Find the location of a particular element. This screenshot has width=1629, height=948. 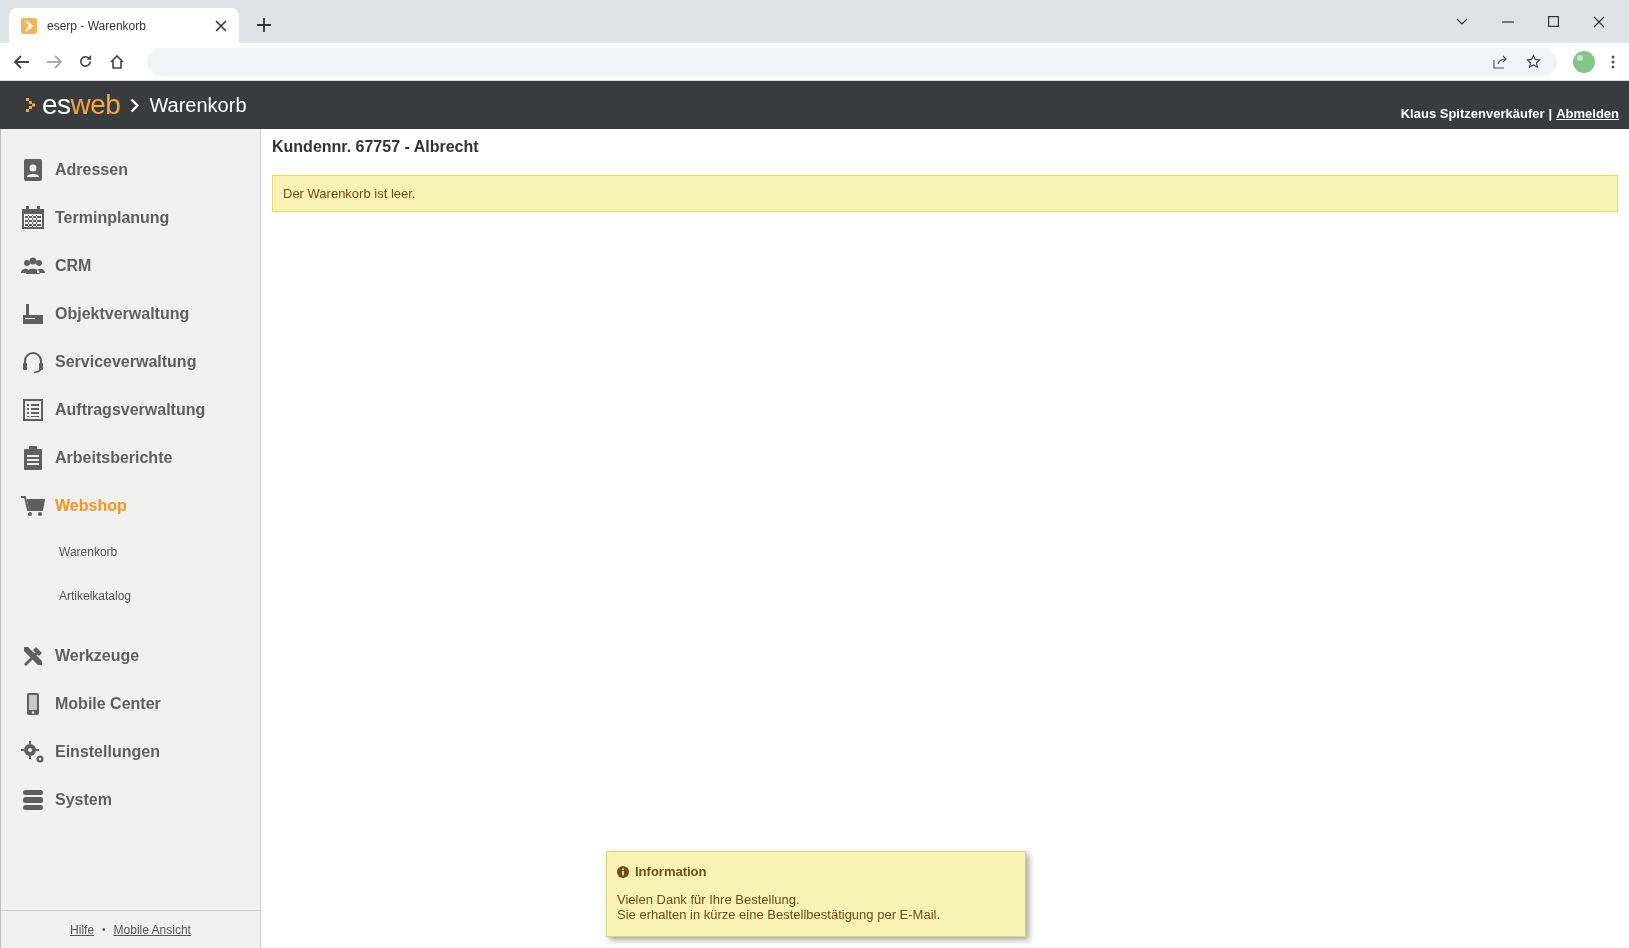

nav-item: Einstellungen is located at coordinates (130, 752).